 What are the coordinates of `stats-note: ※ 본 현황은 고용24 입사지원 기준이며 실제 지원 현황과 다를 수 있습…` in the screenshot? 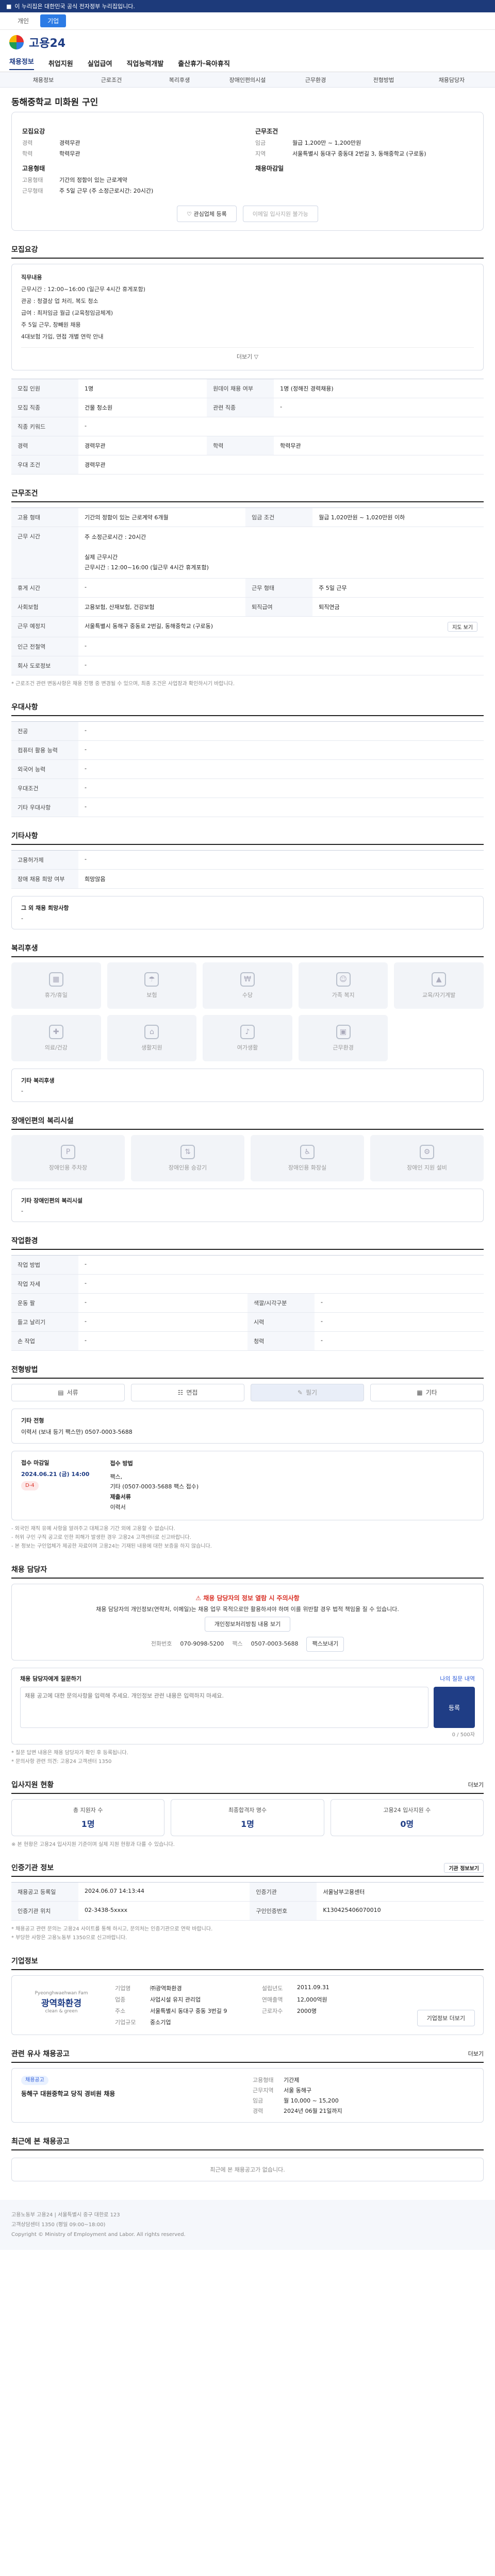 It's located at (93, 1845).